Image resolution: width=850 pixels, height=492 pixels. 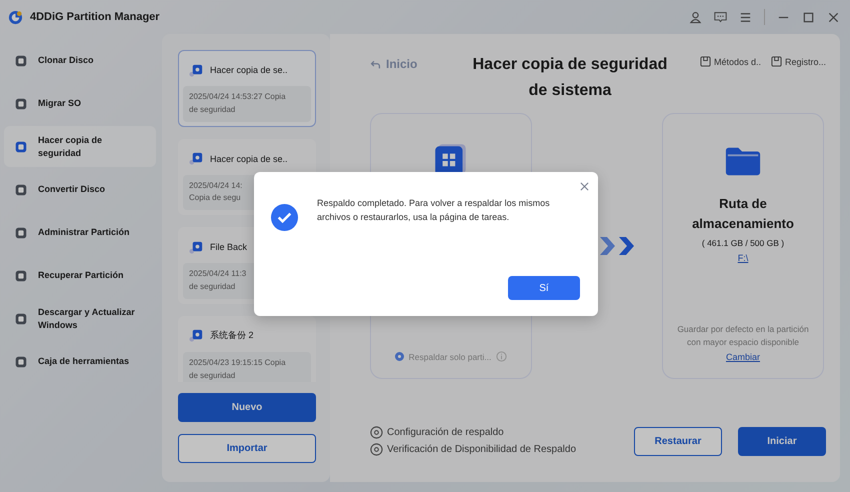 I want to click on yes-button: Sí, so click(x=544, y=288).